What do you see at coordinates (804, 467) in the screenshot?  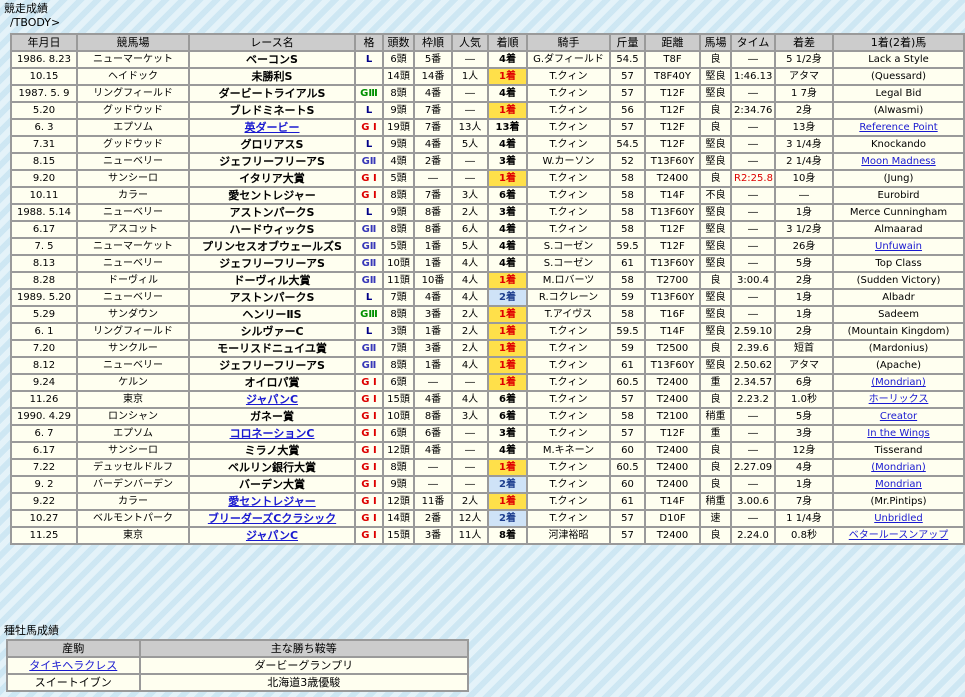 I see `cell-margin: 4身` at bounding box center [804, 467].